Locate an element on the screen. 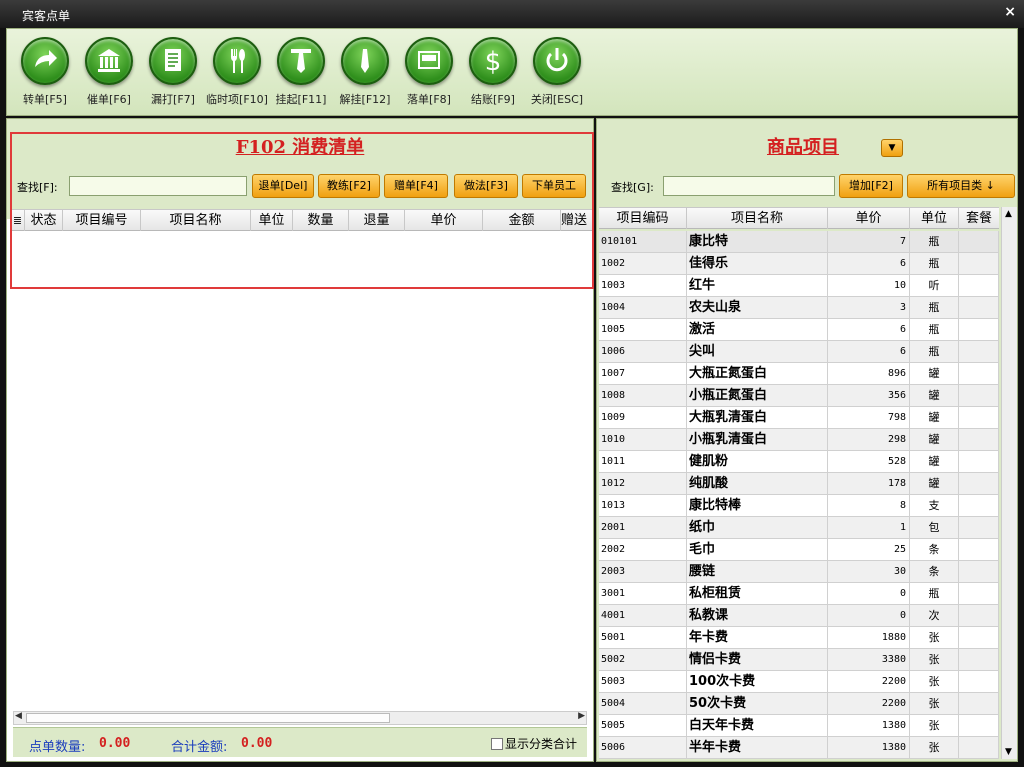 This screenshot has height=767, width=1024. scroll-thumb is located at coordinates (208, 718).